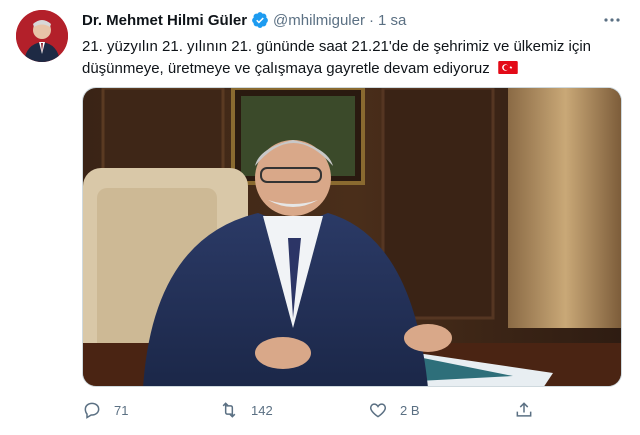 This screenshot has width=640, height=435. Describe the element at coordinates (164, 20) in the screenshot. I see `display-name: Dr. Mehmet Hilmi Güler` at that location.